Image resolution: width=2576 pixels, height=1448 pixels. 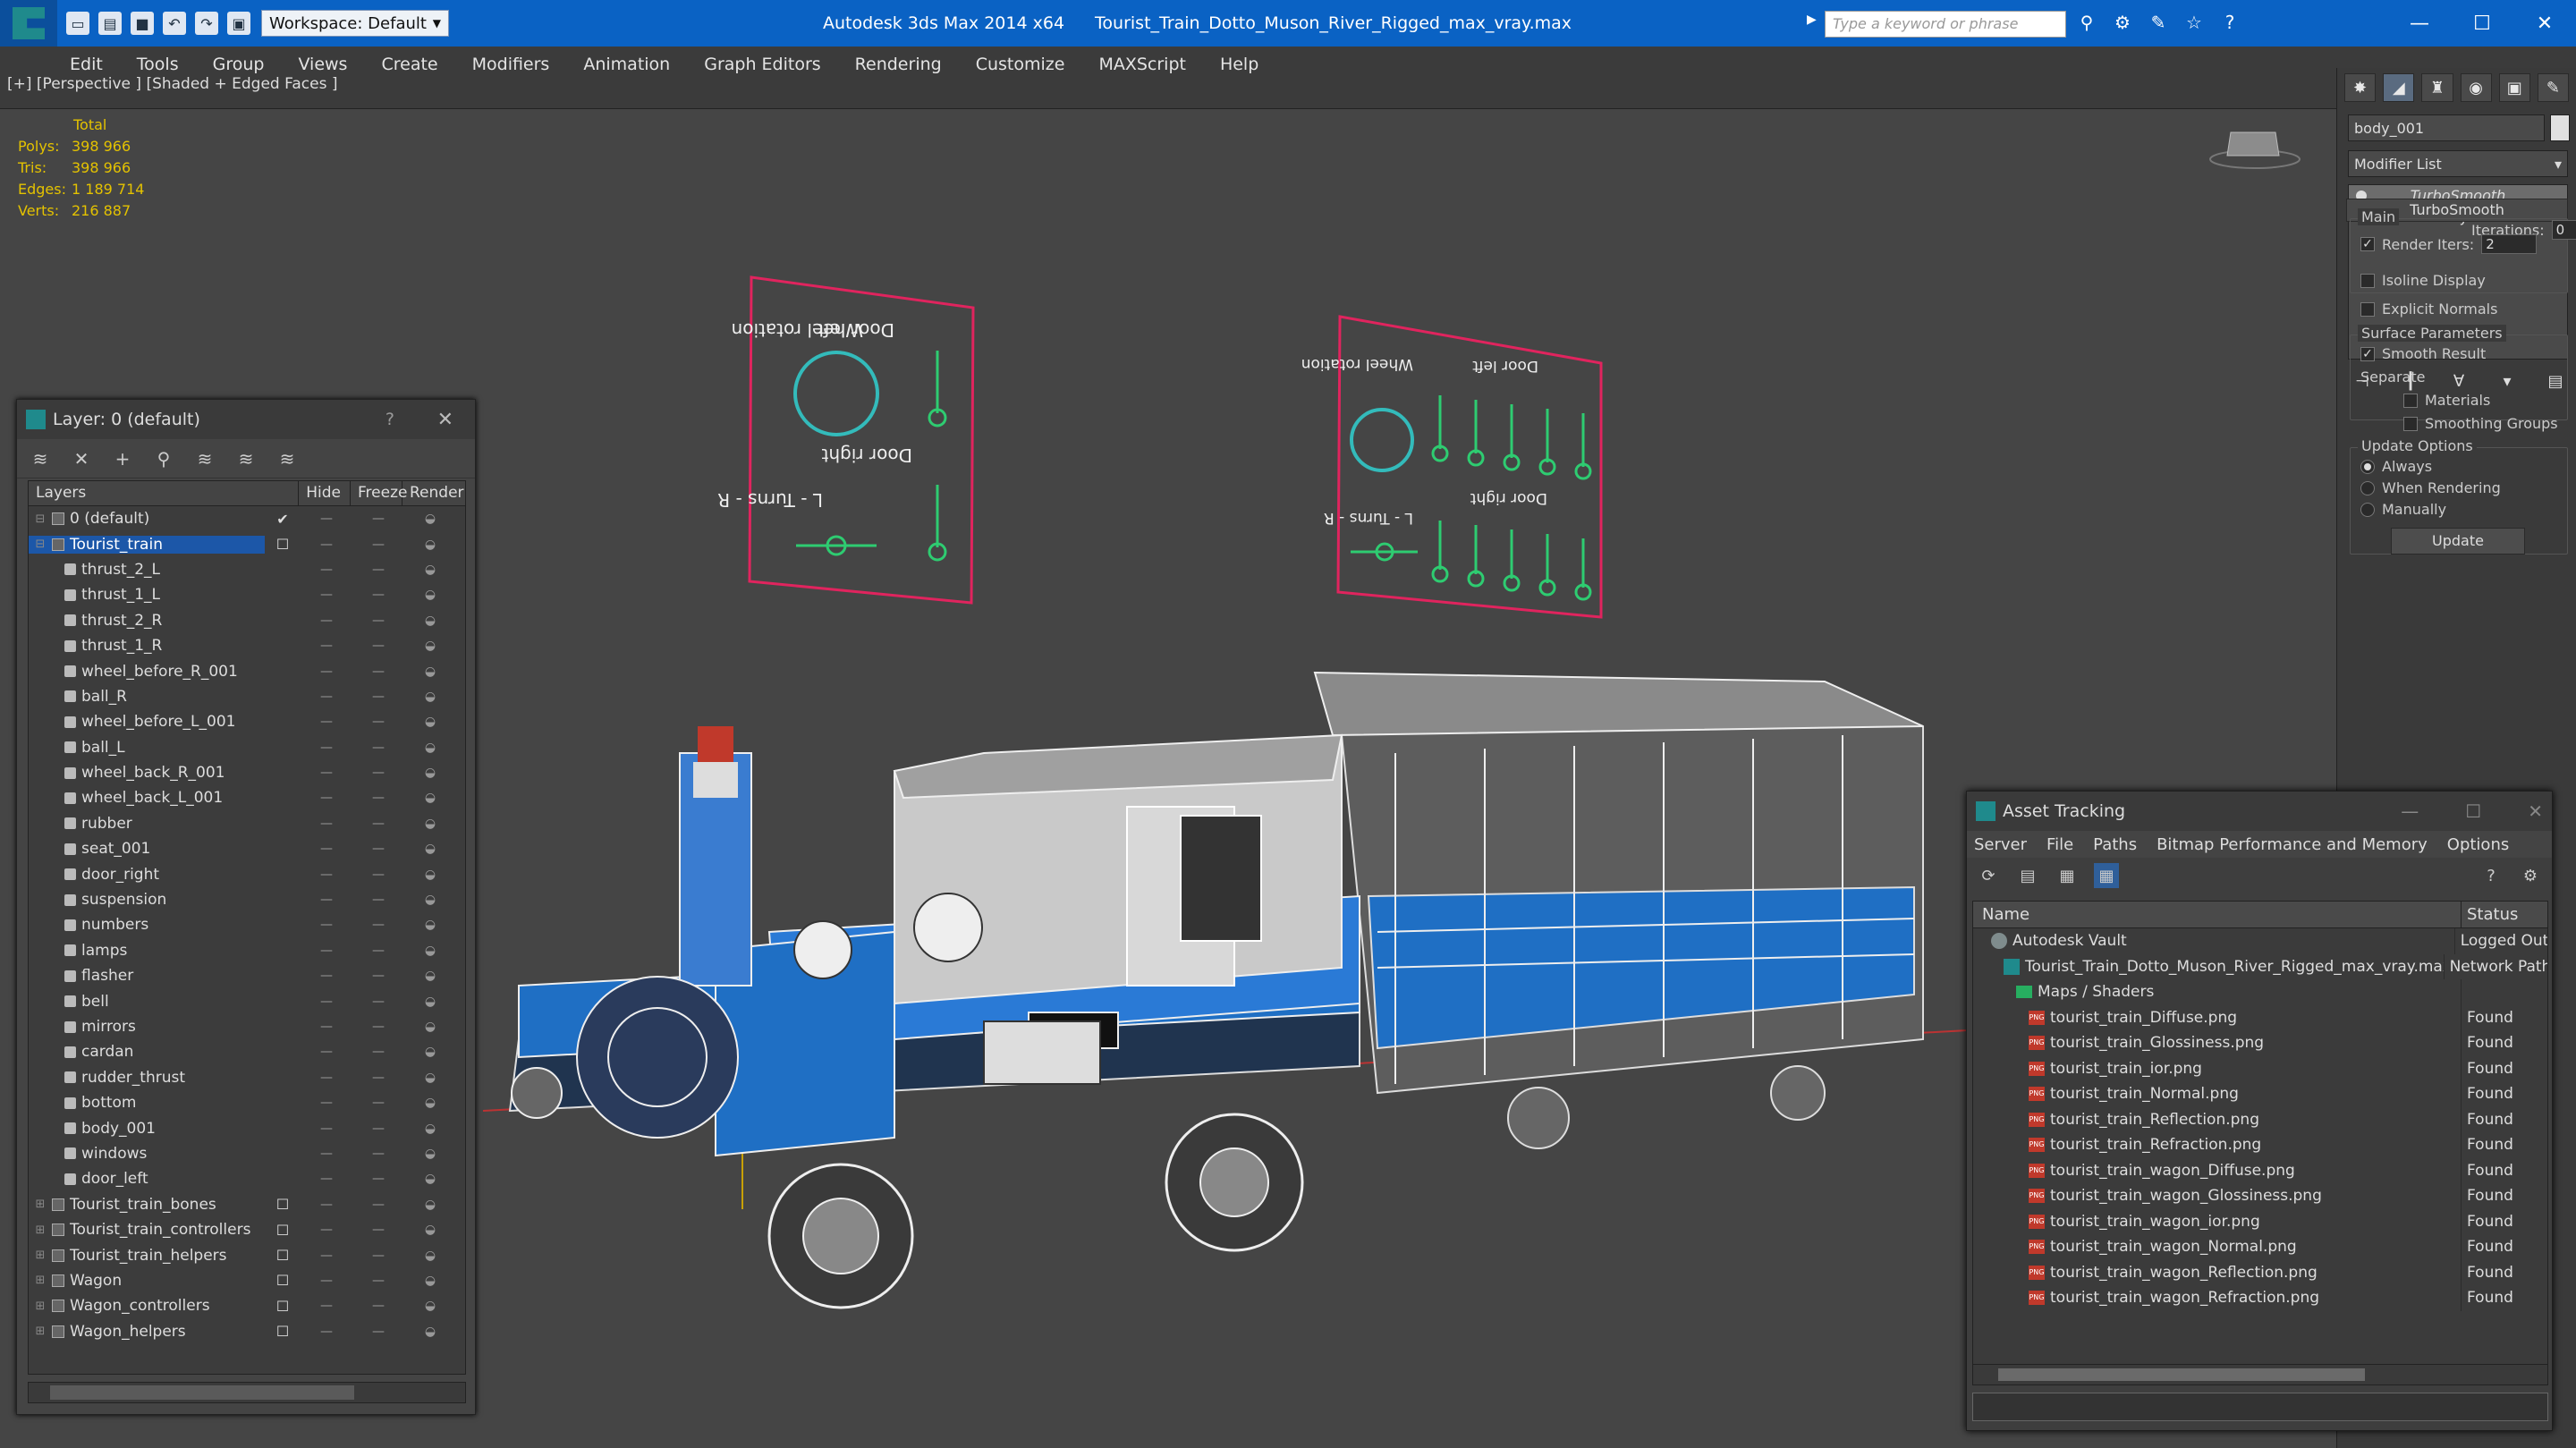 What do you see at coordinates (2217, 914) in the screenshot?
I see `col-name: Name` at bounding box center [2217, 914].